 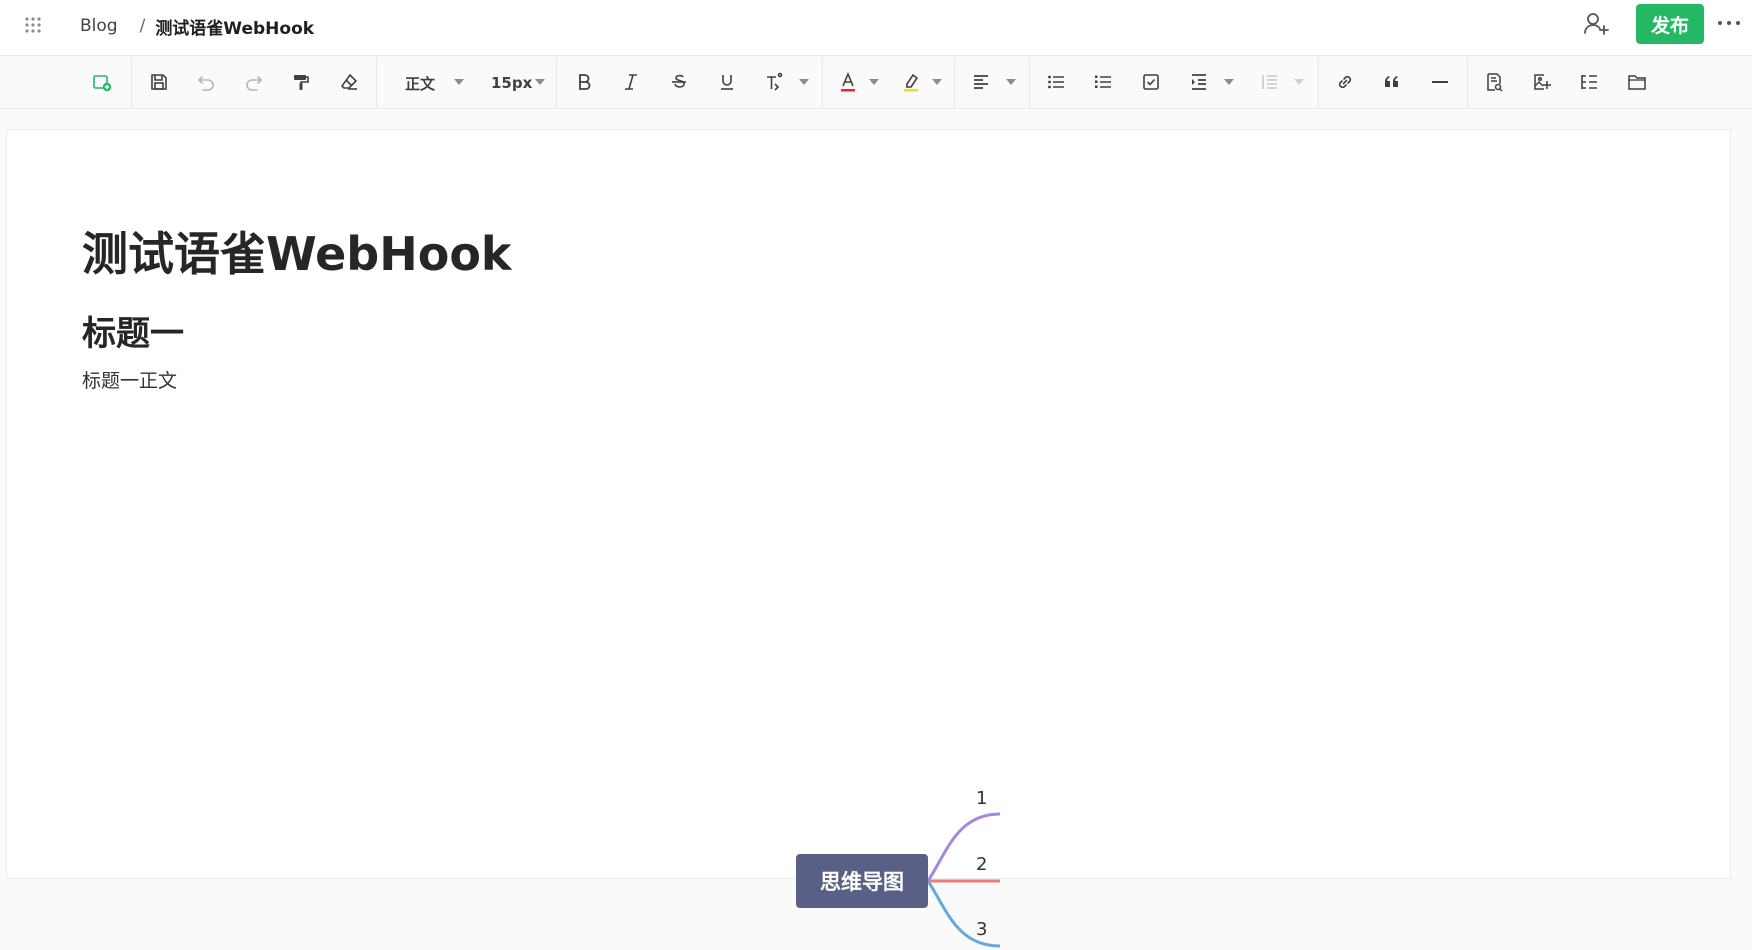 What do you see at coordinates (1596, 24) in the screenshot?
I see `add-collaborator-icon` at bounding box center [1596, 24].